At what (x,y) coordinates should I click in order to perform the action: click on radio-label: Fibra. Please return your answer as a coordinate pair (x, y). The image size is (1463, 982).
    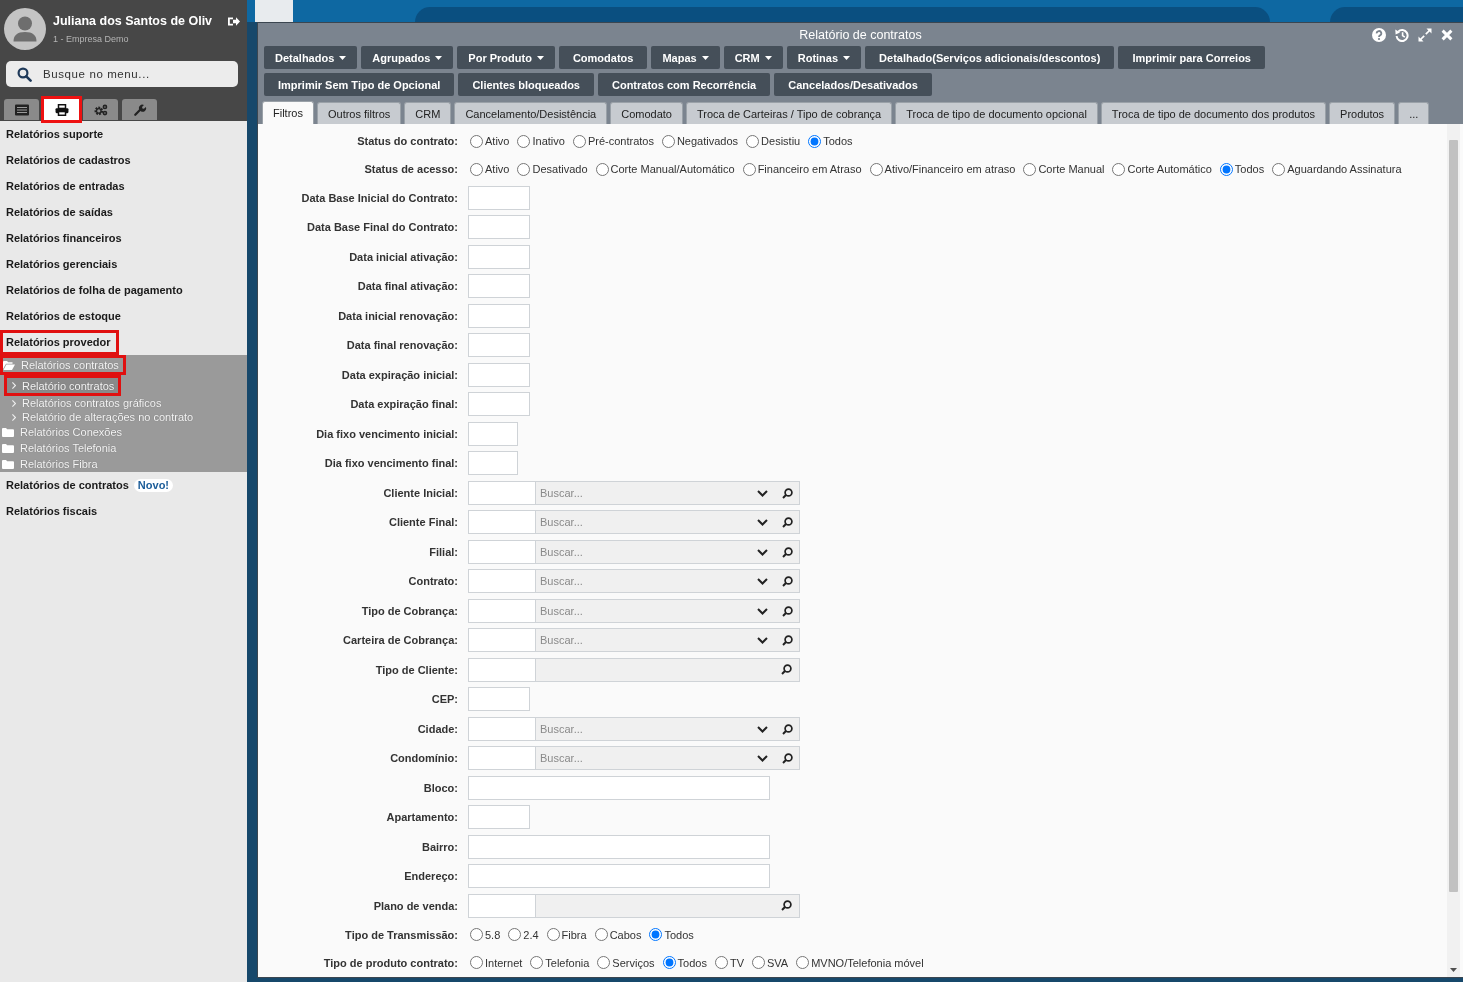
    Looking at the image, I should click on (574, 934).